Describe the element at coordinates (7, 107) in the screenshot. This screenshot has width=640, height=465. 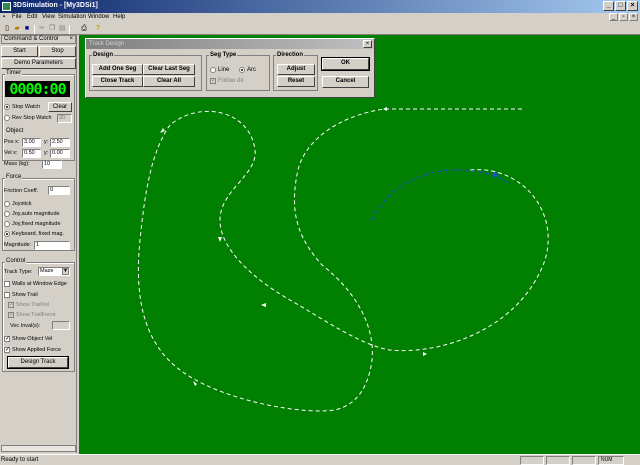
I see `stop-watch-radio` at that location.